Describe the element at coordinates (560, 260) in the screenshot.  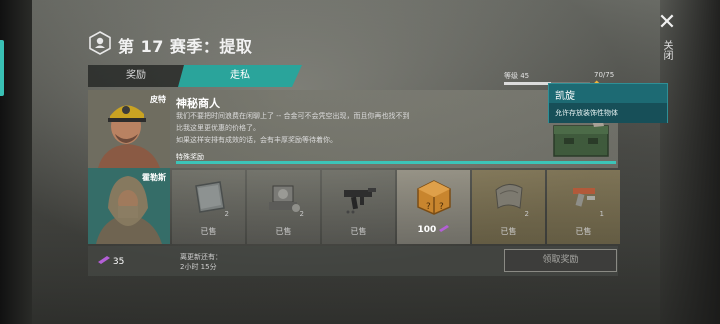
I see `claim-reward-button: 领取奖励` at that location.